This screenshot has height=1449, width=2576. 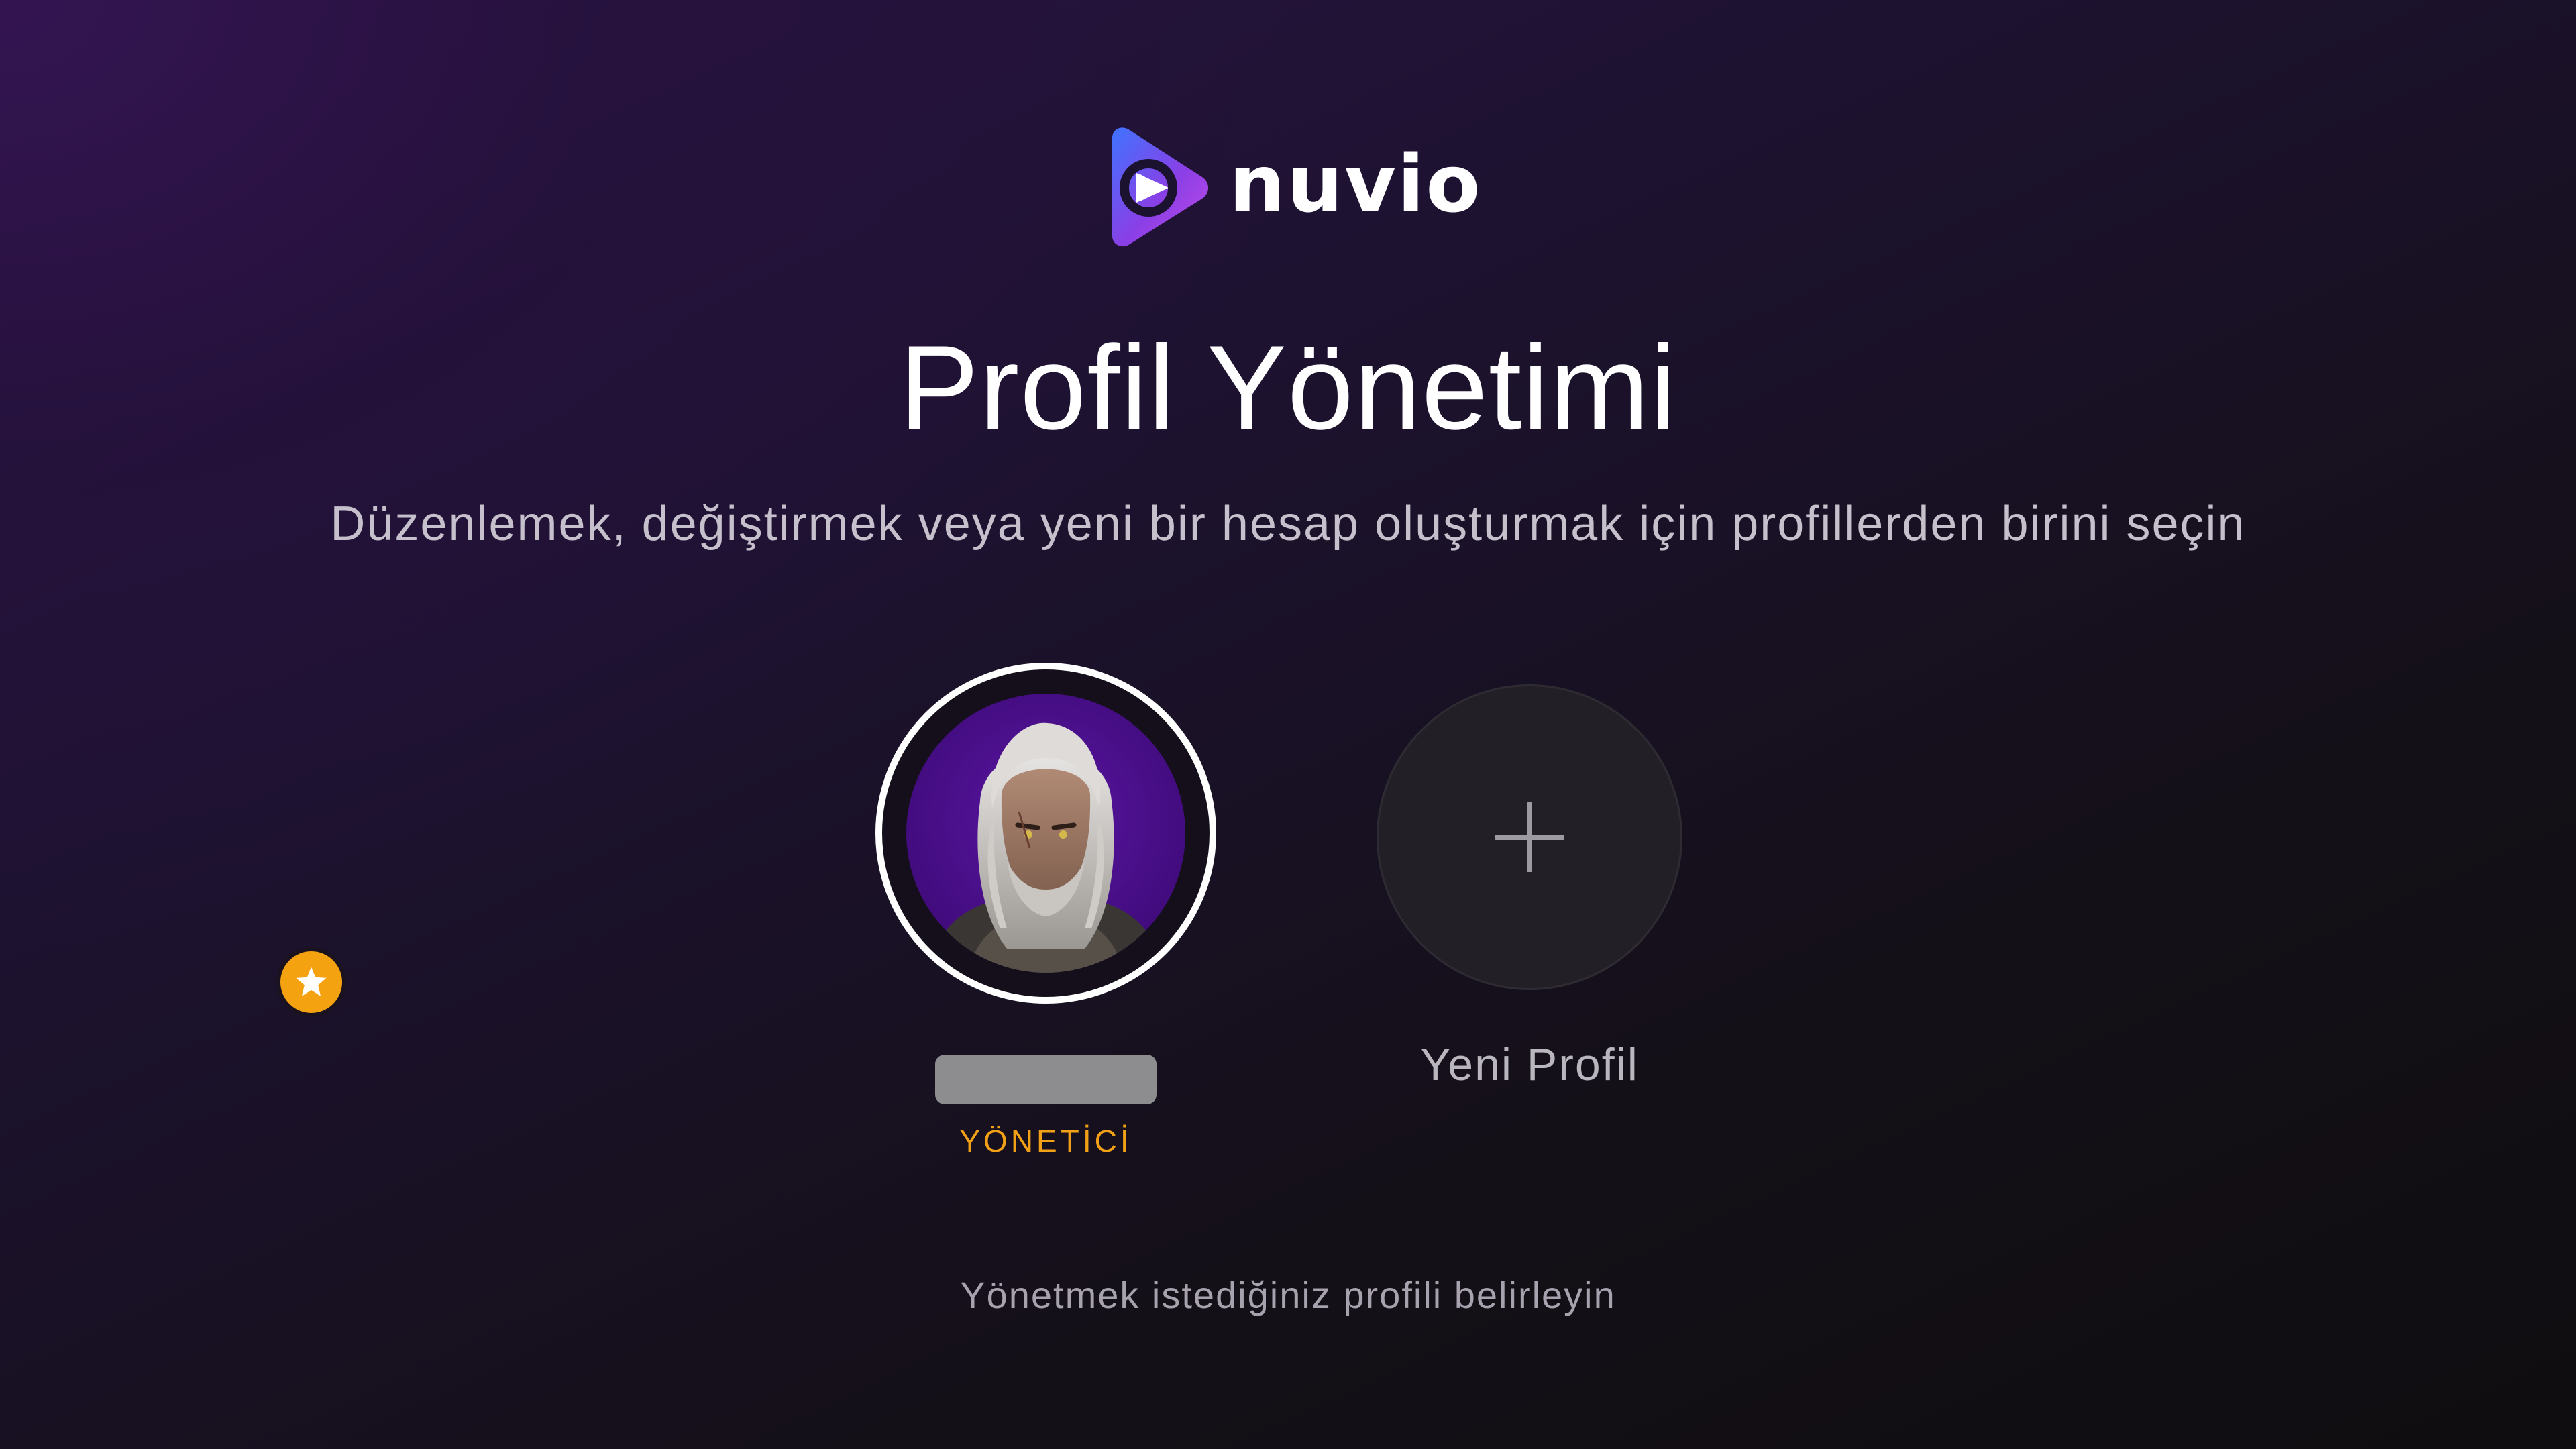 I want to click on admin-star-badge, so click(x=311, y=982).